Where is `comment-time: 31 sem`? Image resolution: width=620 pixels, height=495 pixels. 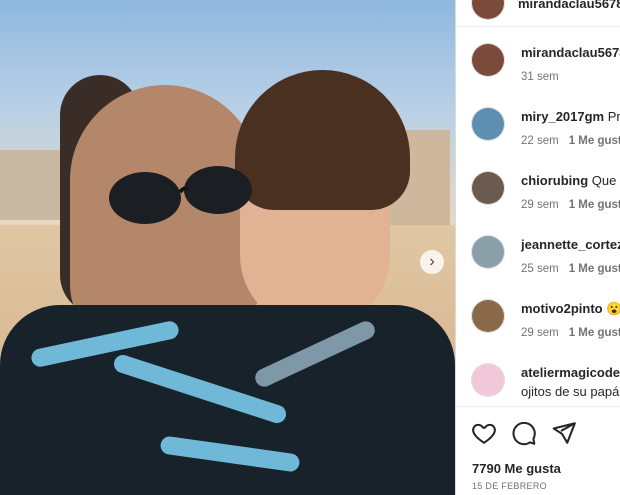
comment-time: 31 sem is located at coordinates (540, 77).